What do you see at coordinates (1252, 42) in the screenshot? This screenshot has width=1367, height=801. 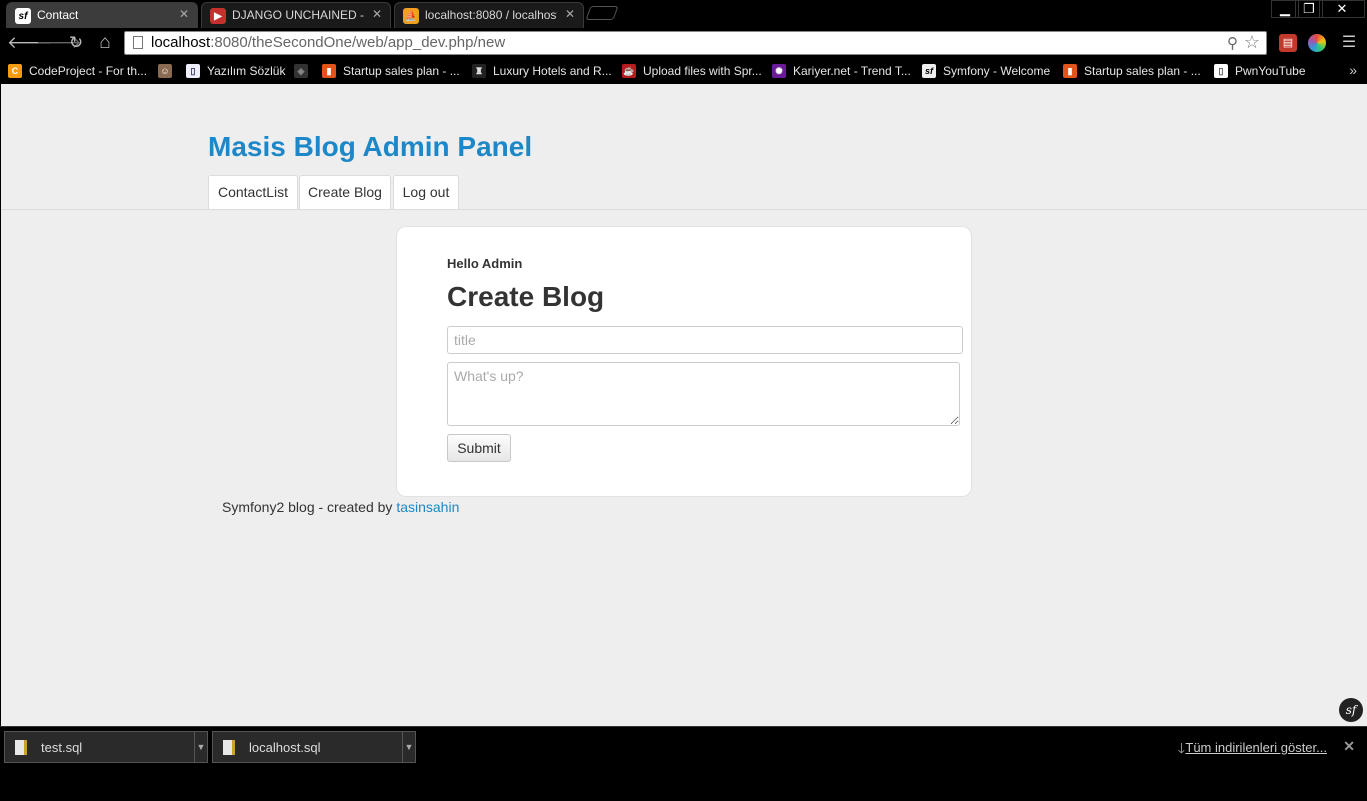 I see `bookmark-star-icon: ☆` at bounding box center [1252, 42].